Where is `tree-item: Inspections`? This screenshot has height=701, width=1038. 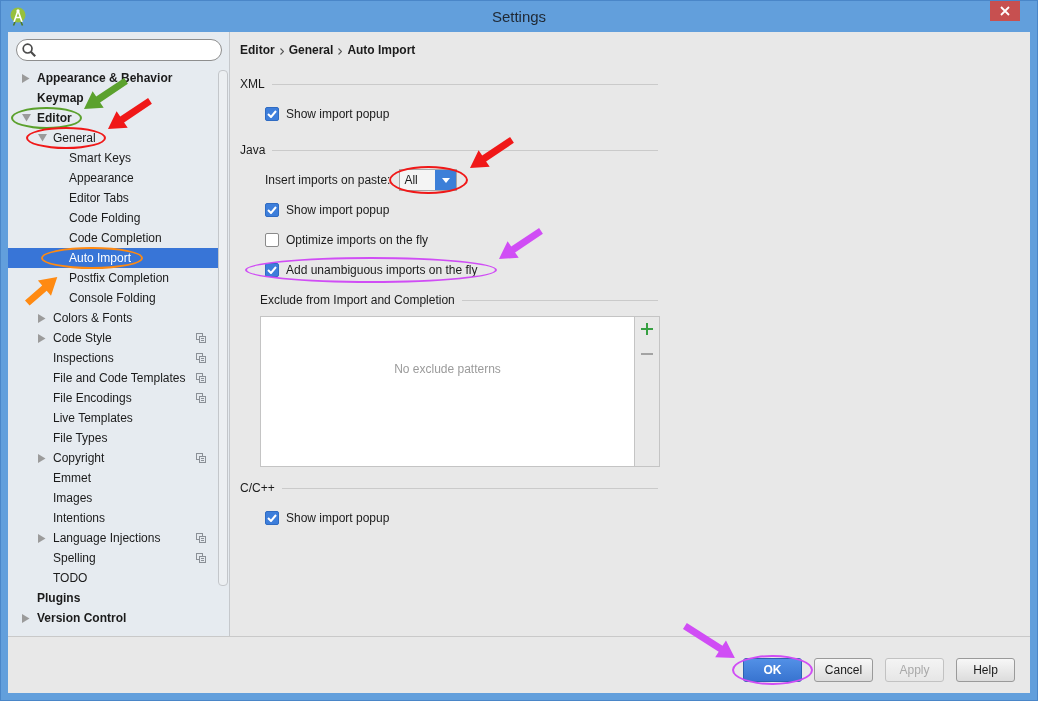 tree-item: Inspections is located at coordinates (113, 358).